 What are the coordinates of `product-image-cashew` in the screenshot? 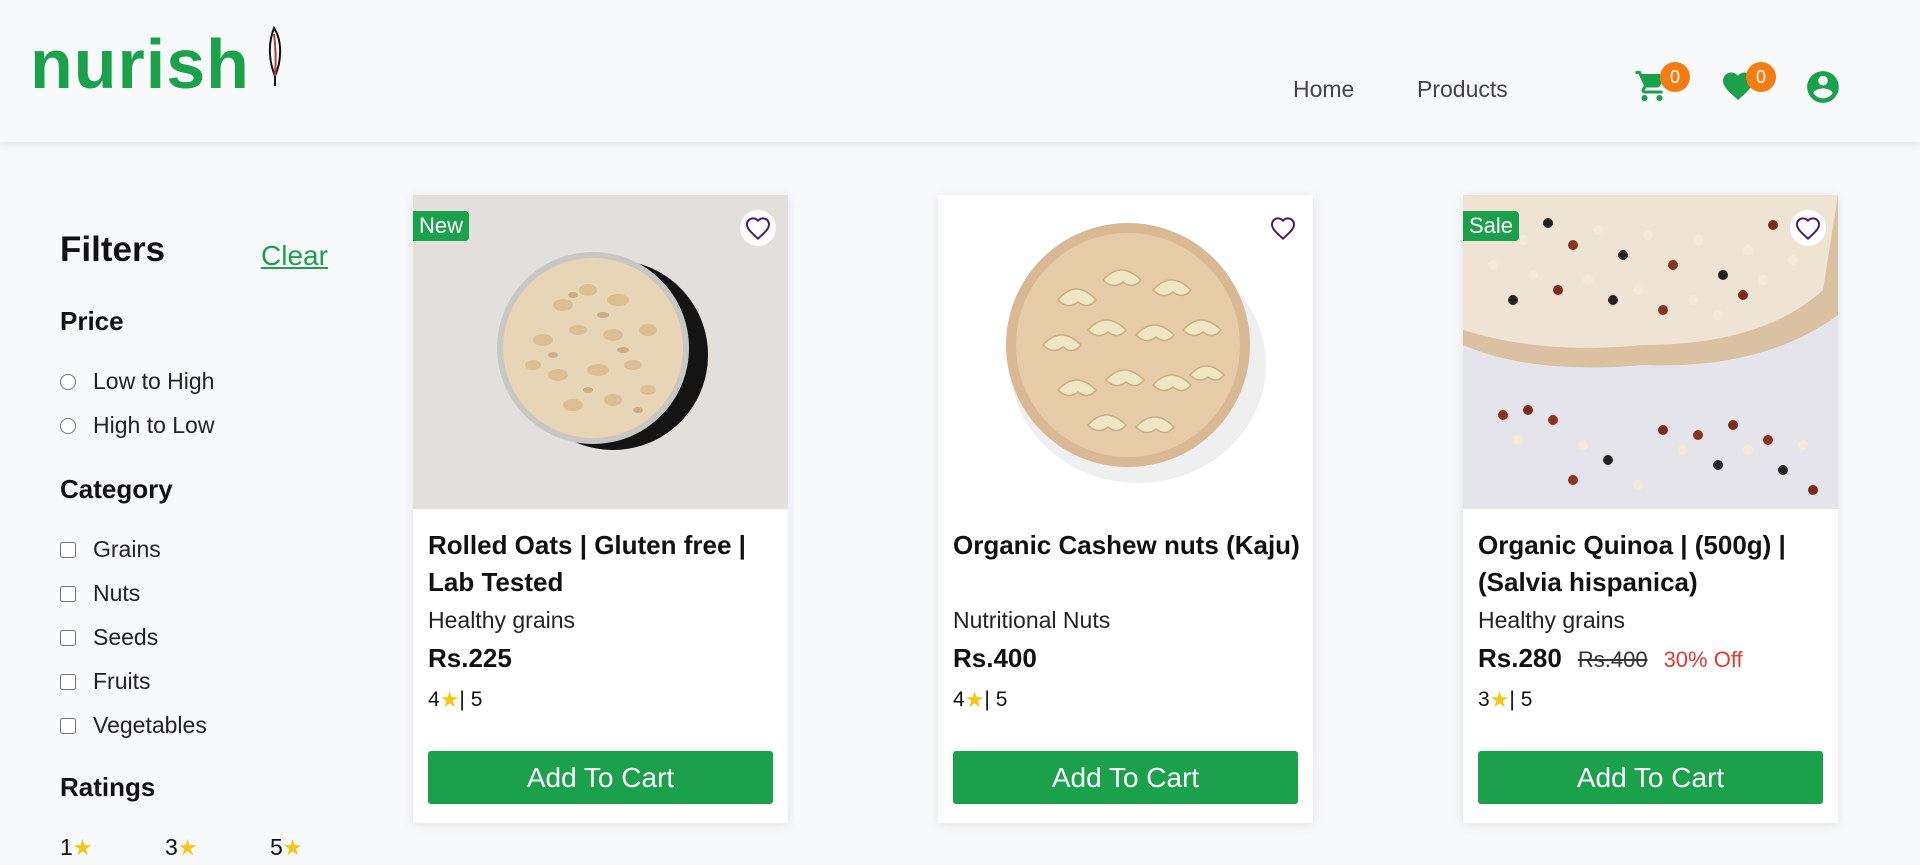 It's located at (1125, 352).